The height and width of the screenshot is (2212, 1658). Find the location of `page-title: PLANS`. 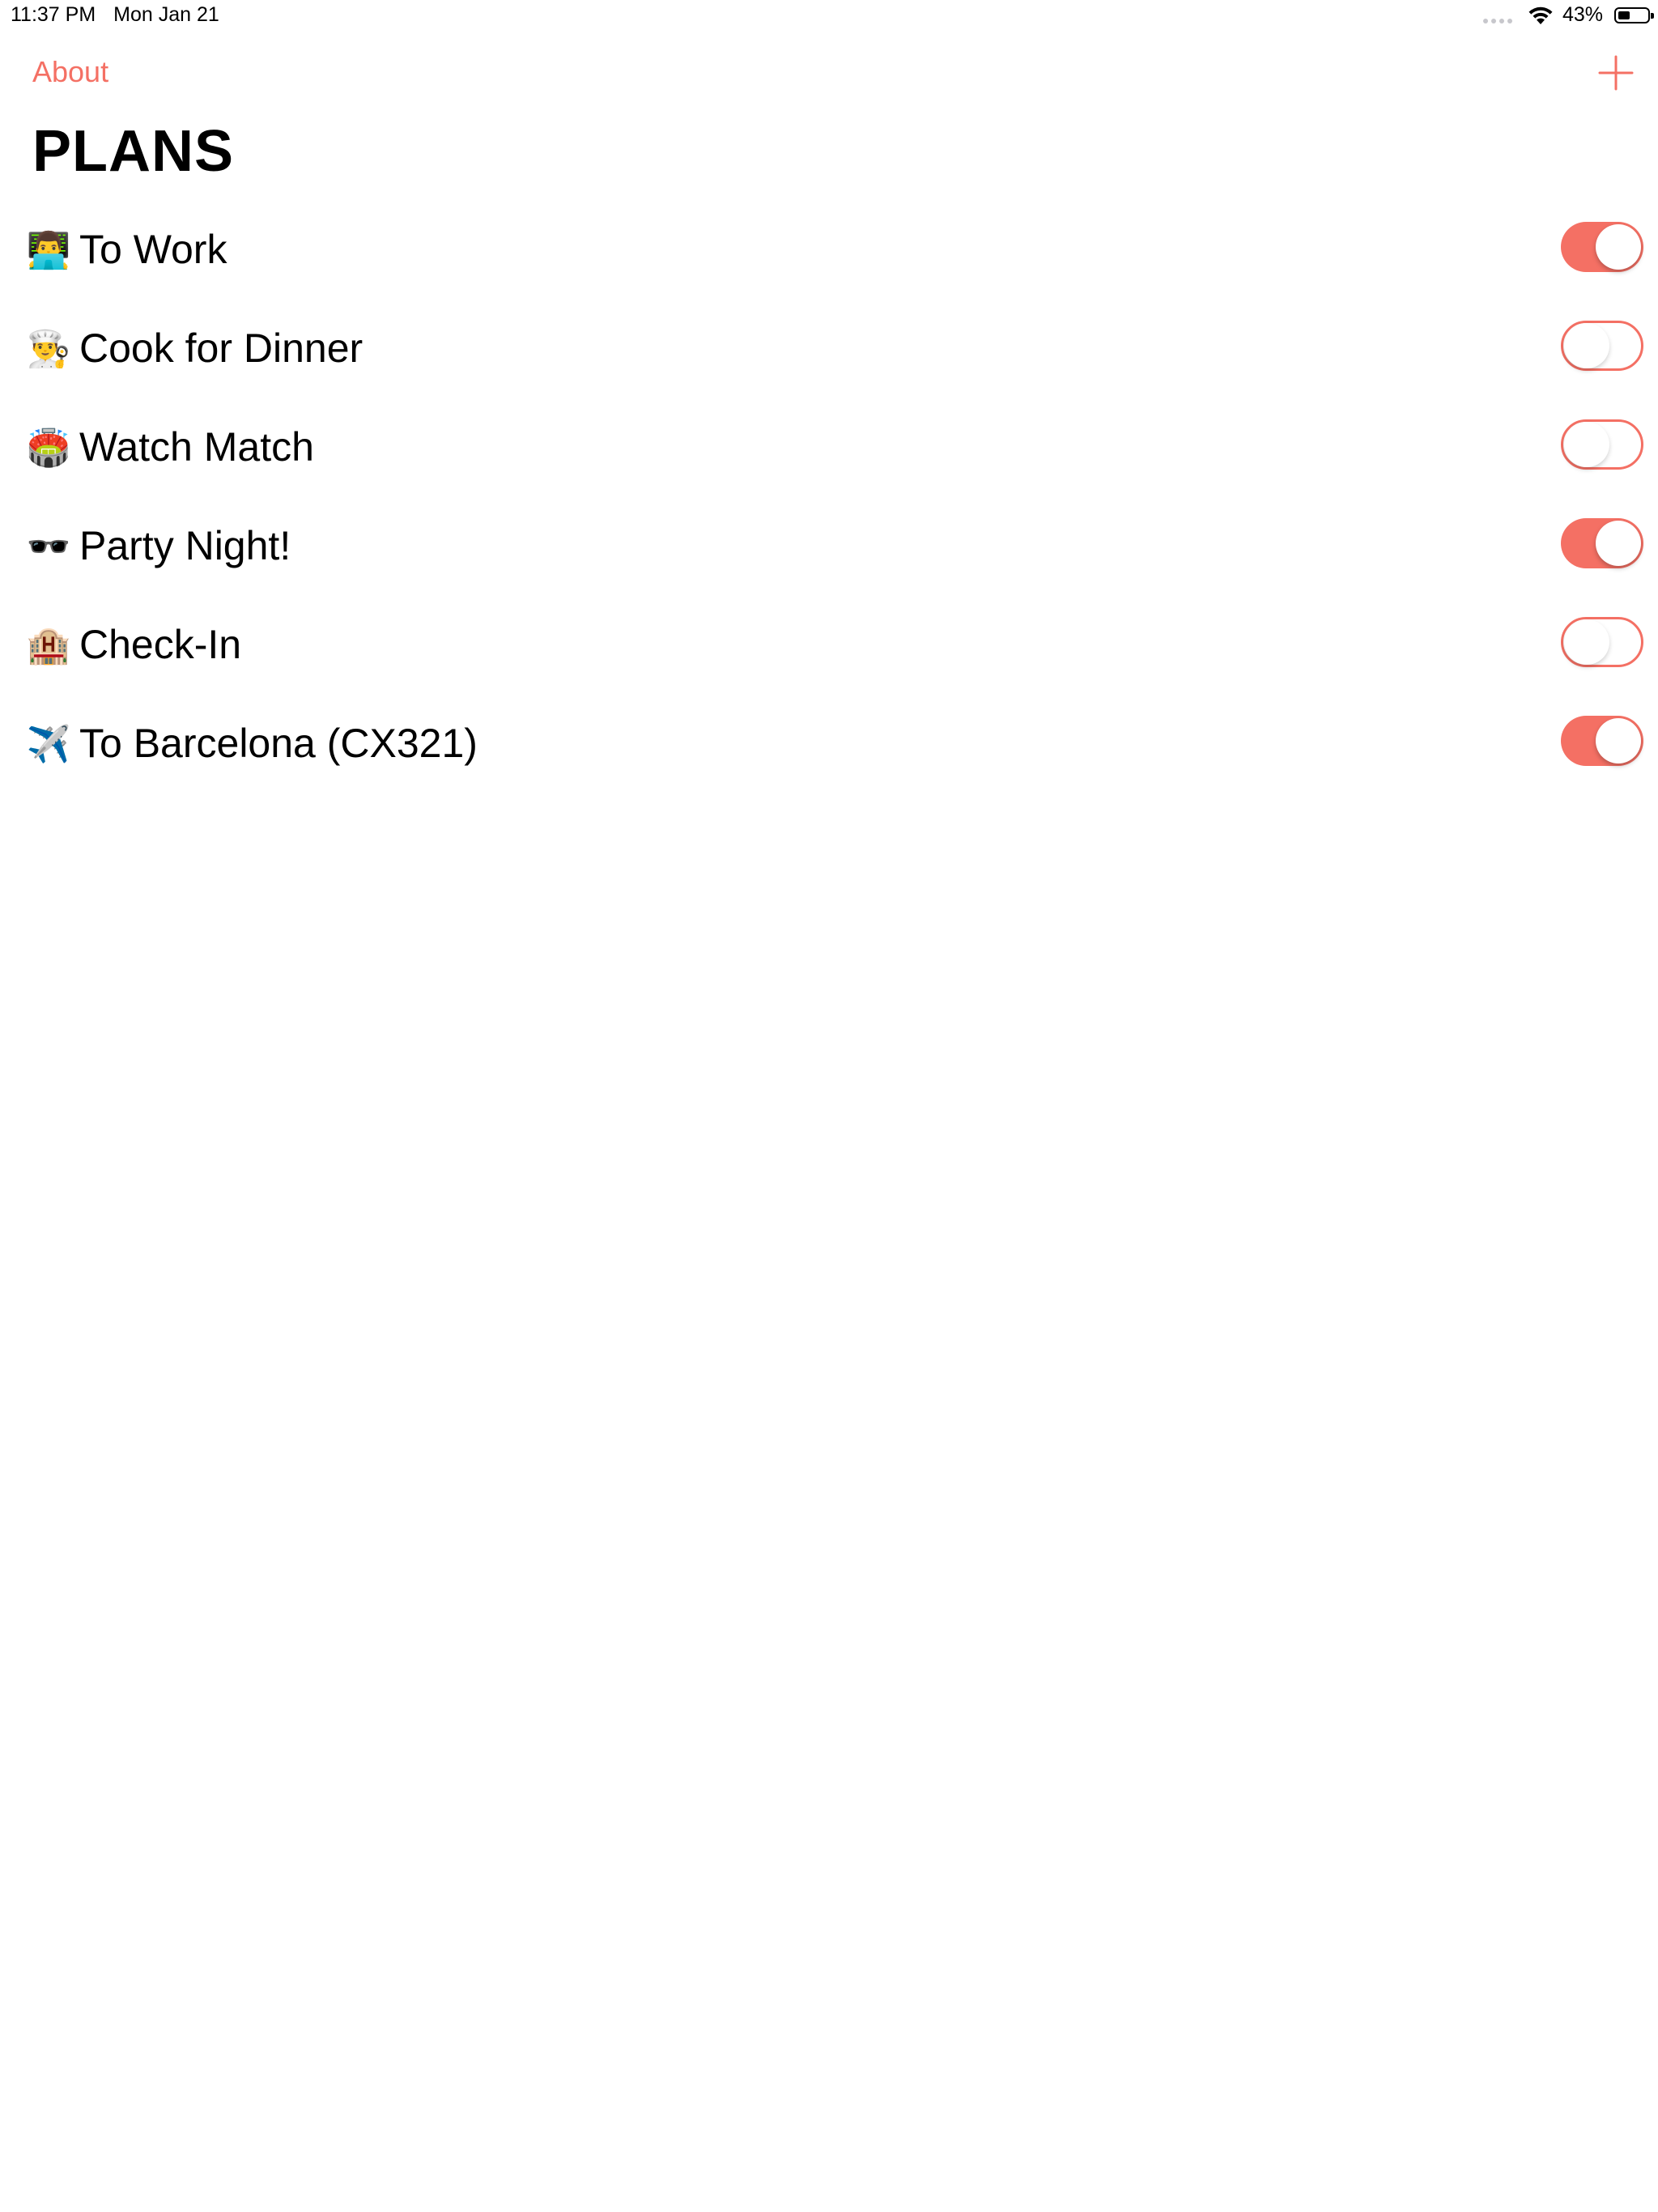

page-title: PLANS is located at coordinates (133, 152).